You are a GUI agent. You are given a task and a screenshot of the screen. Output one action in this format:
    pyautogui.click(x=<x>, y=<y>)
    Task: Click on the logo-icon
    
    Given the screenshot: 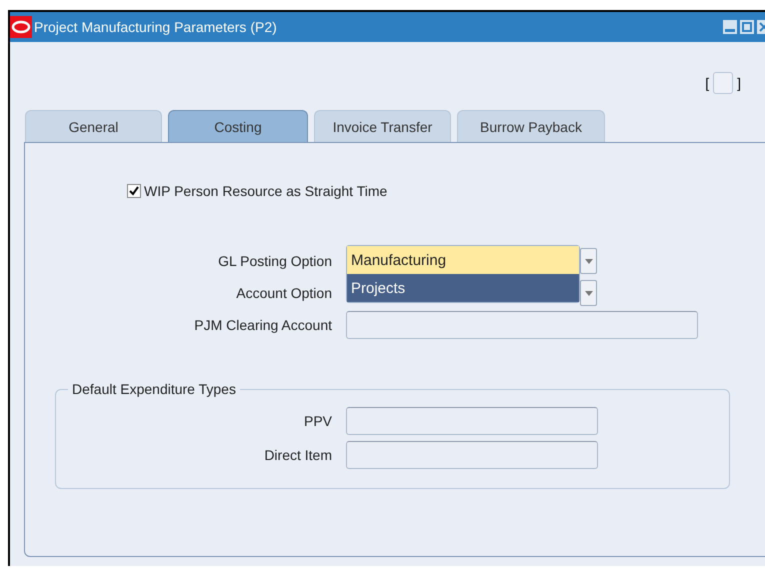 What is the action you would take?
    pyautogui.click(x=21, y=27)
    